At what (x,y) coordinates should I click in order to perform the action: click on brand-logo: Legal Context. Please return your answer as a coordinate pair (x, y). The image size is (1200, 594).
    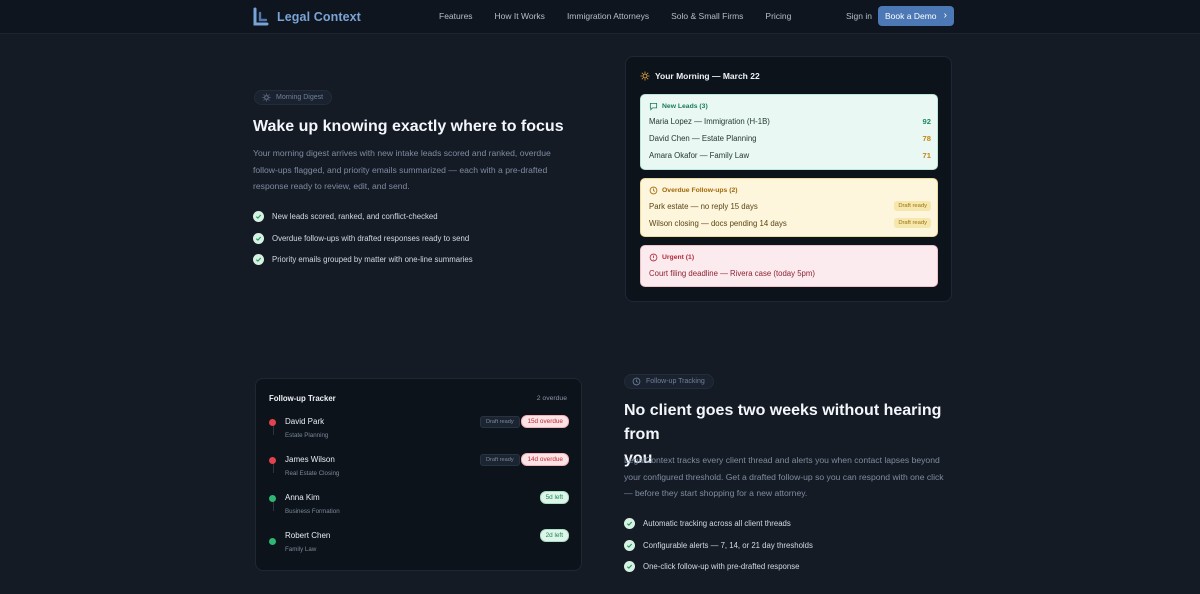
    Looking at the image, I should click on (306, 17).